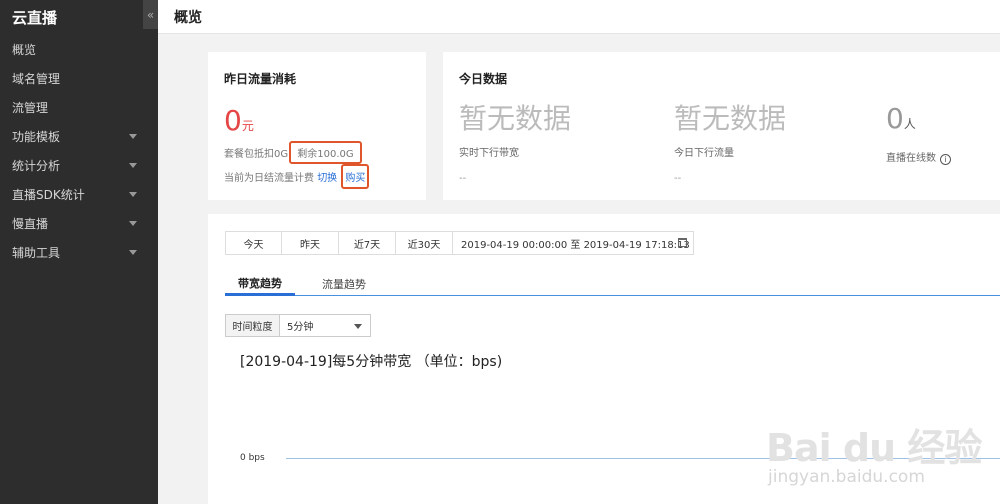  Describe the element at coordinates (79, 78) in the screenshot. I see `sidebar-item-domain: 域名管理` at that location.